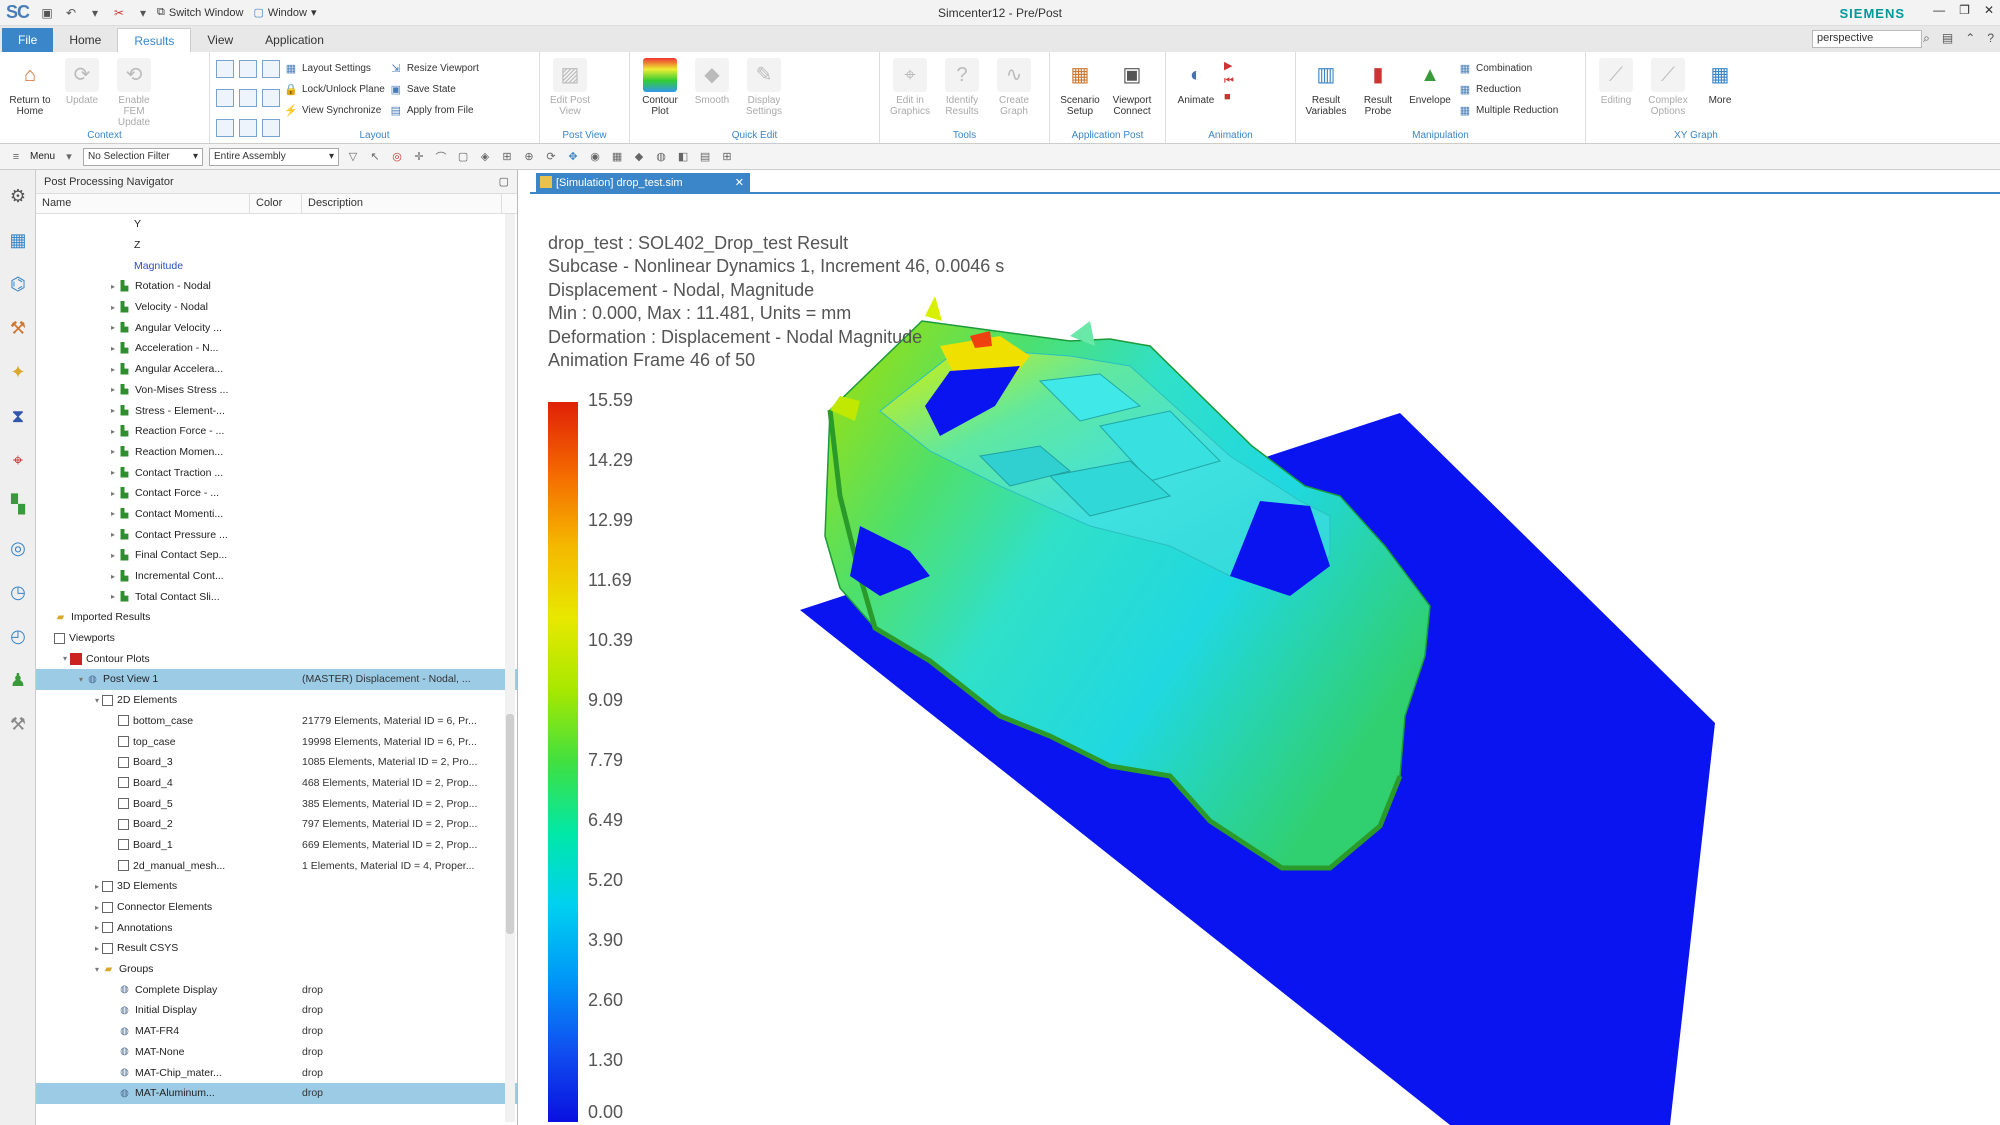 The height and width of the screenshot is (1125, 2000). Describe the element at coordinates (225, 69) in the screenshot. I see `layout-1-icon` at that location.